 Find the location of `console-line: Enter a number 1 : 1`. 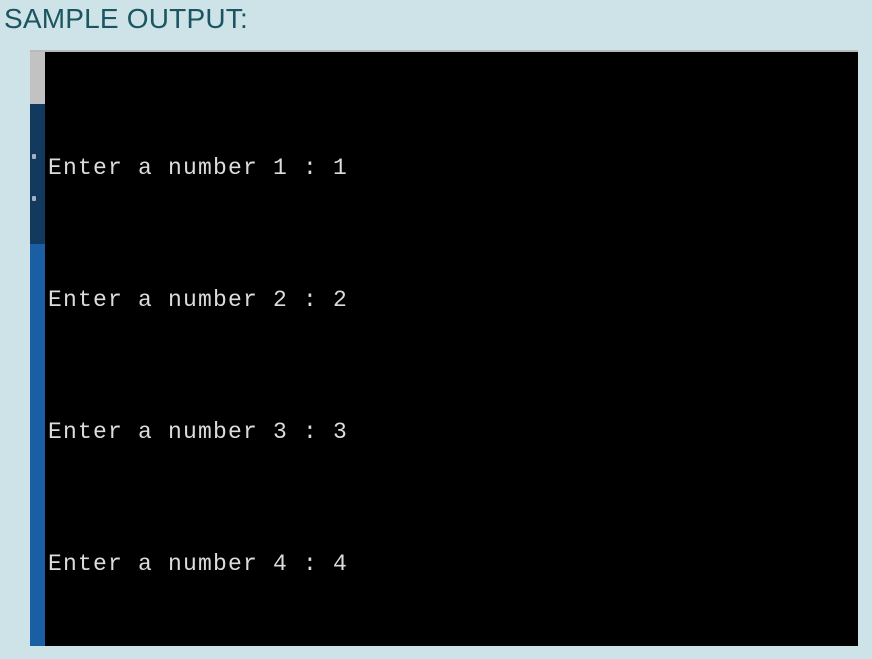

console-line: Enter a number 1 : 1 is located at coordinates (198, 168).